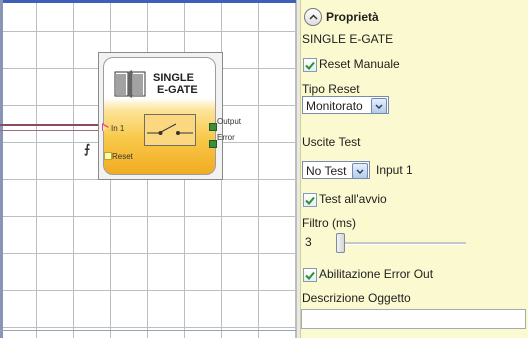 This screenshot has width=528, height=338. Describe the element at coordinates (348, 39) in the screenshot. I see `object-name: SINGLE E-GATE` at that location.